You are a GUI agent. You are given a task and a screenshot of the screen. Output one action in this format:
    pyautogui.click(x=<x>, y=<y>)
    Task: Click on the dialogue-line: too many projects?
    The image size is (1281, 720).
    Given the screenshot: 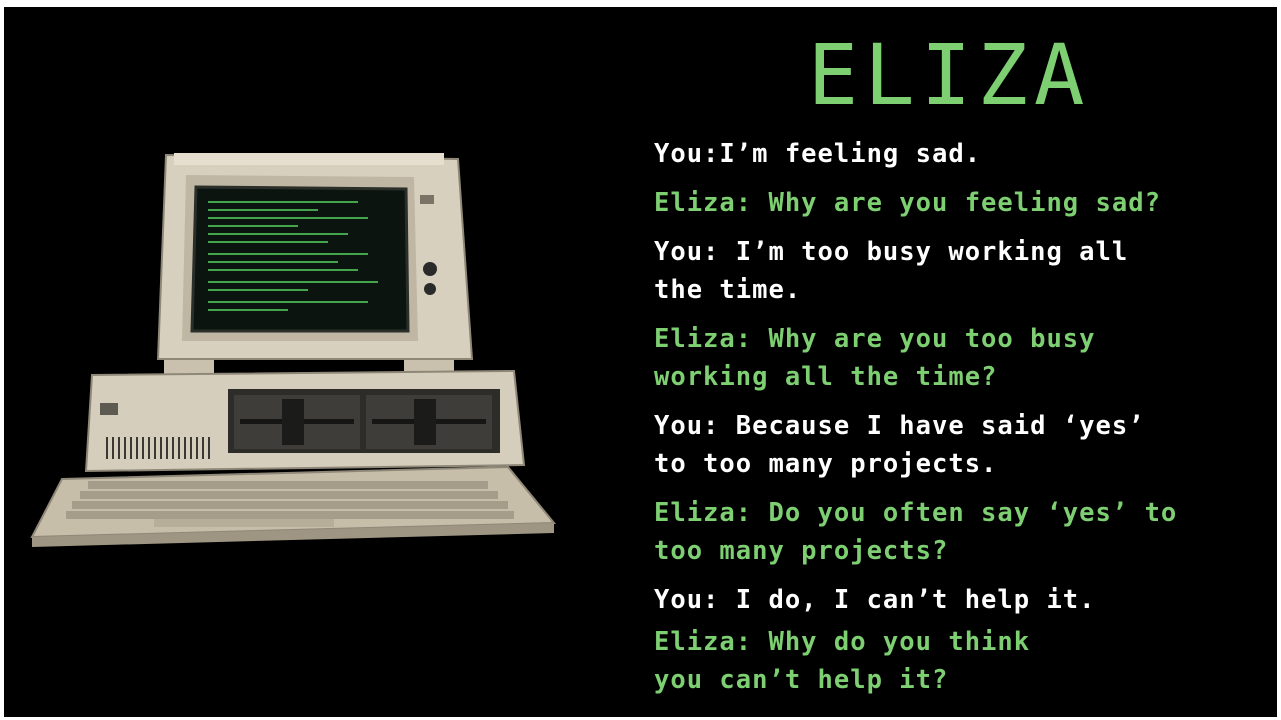 What is the action you would take?
    pyautogui.click(x=801, y=551)
    